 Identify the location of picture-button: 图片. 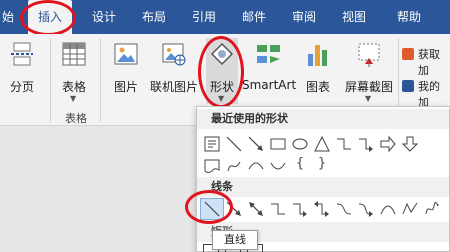
(126, 68).